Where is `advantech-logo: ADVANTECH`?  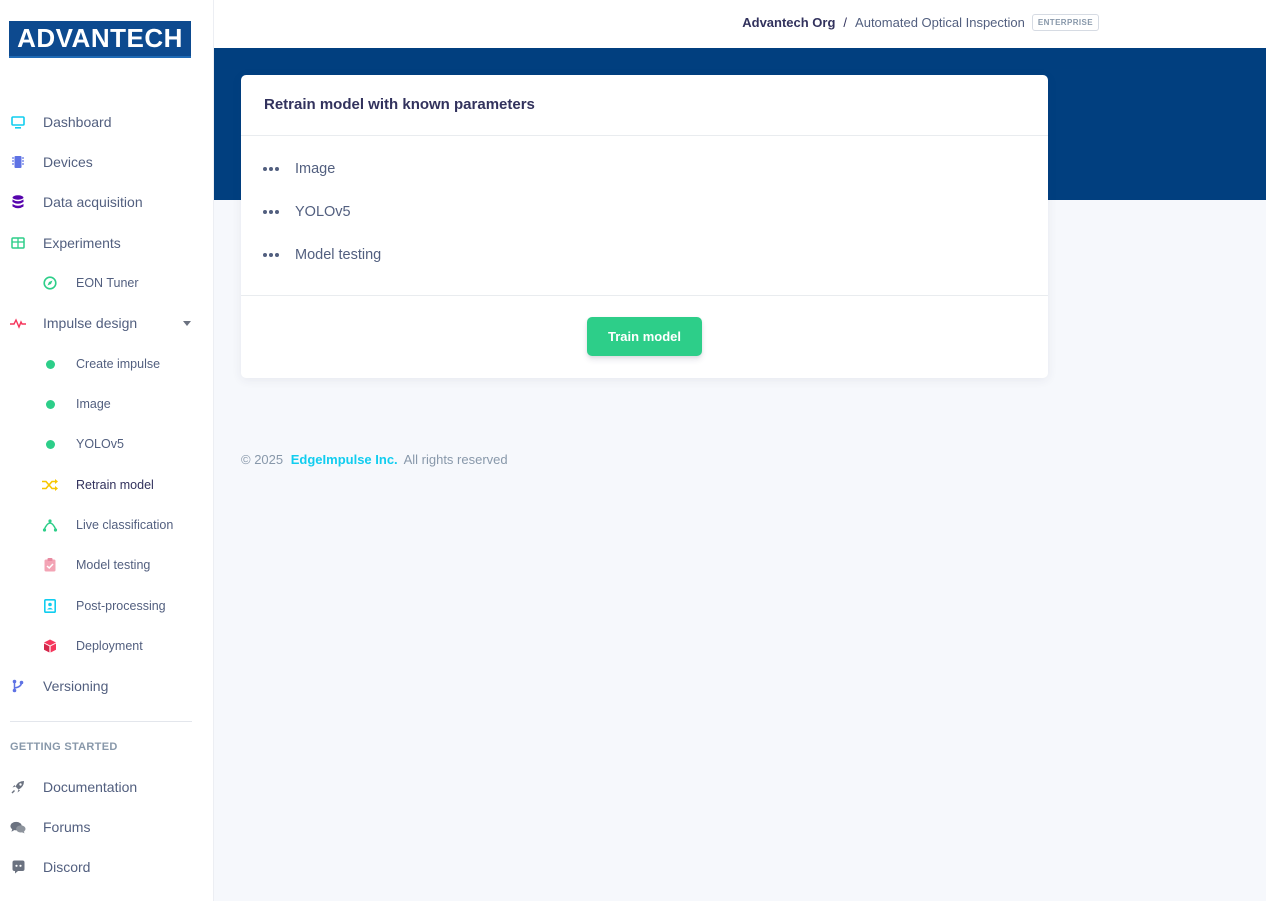
advantech-logo: ADVANTECH is located at coordinates (100, 39).